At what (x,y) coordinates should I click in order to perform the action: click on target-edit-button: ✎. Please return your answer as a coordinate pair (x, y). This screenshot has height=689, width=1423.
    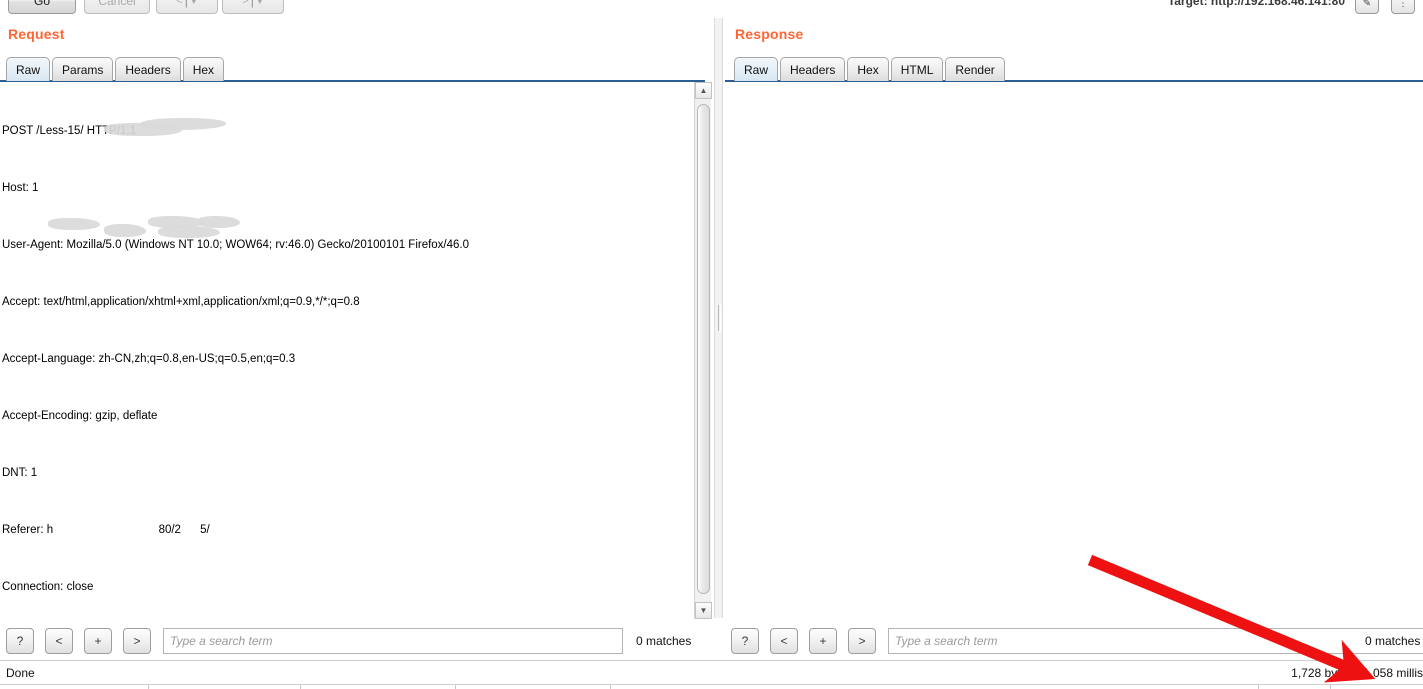
    Looking at the image, I should click on (1367, 7).